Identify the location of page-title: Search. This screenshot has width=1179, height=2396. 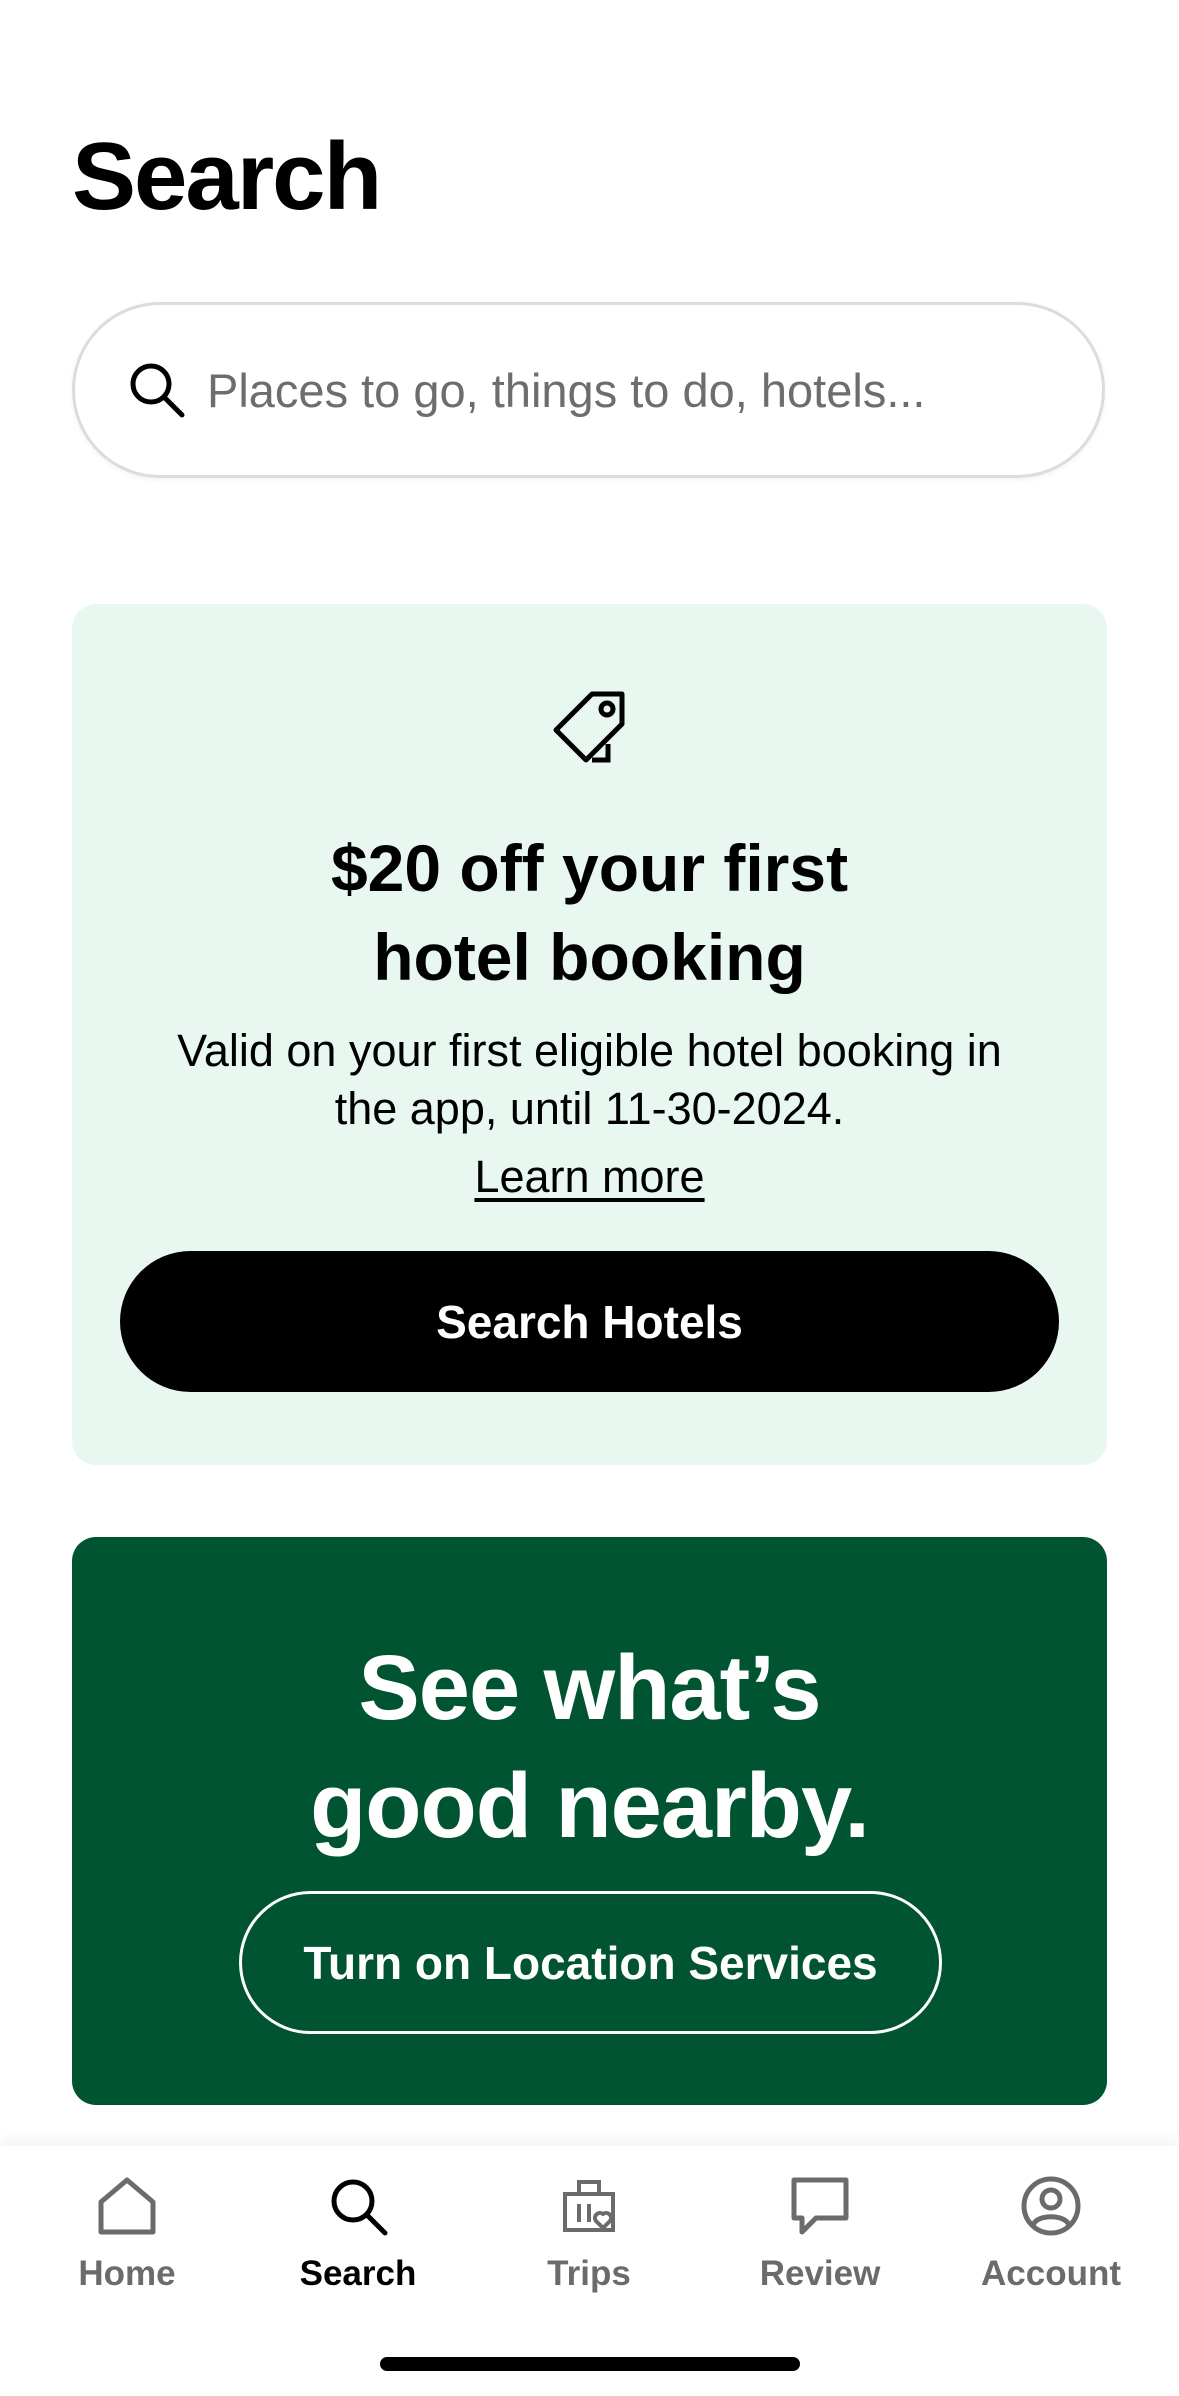
(227, 176).